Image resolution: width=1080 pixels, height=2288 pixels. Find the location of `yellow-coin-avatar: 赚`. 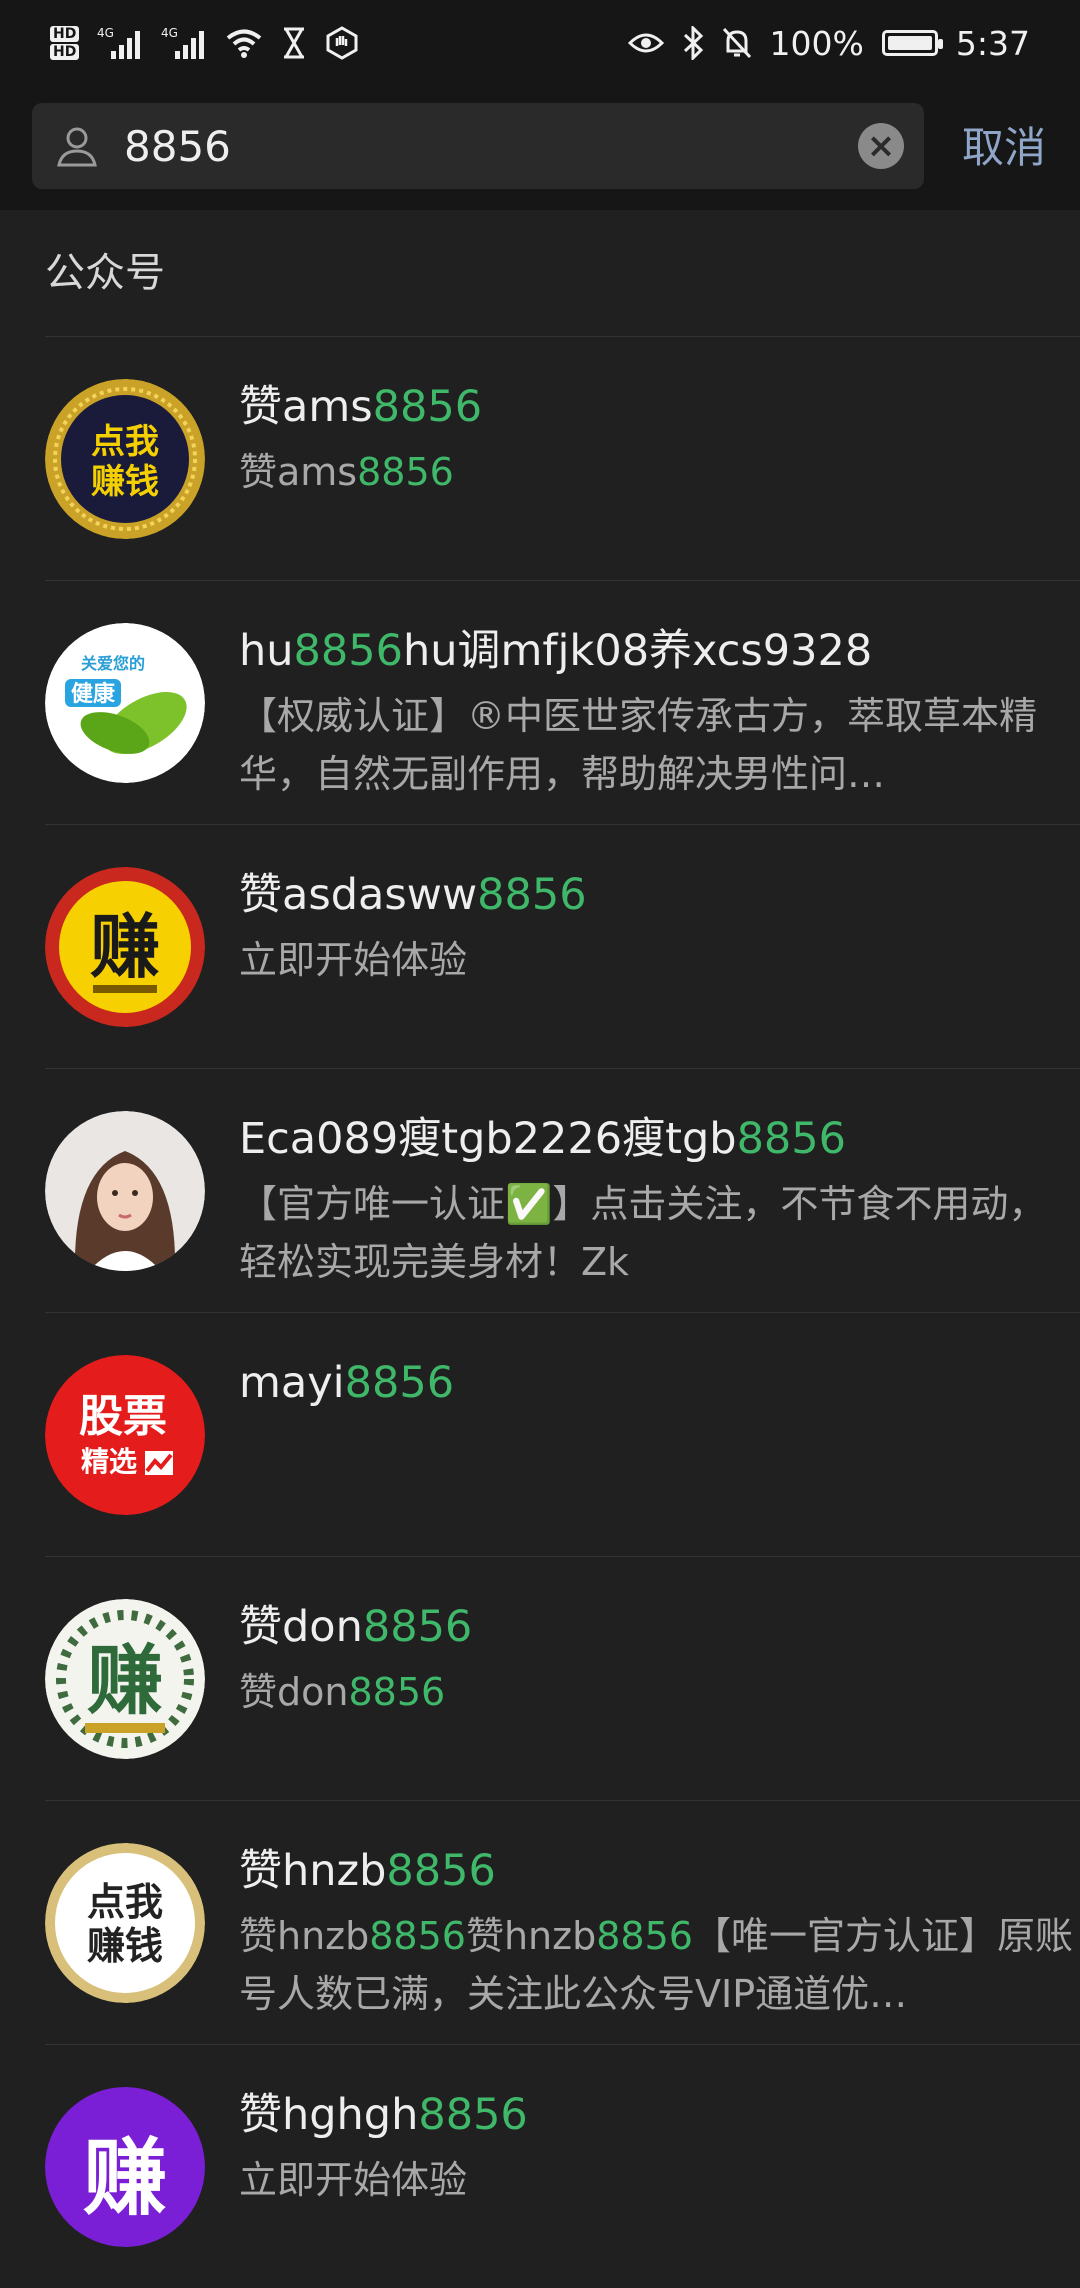

yellow-coin-avatar: 赚 is located at coordinates (125, 947).